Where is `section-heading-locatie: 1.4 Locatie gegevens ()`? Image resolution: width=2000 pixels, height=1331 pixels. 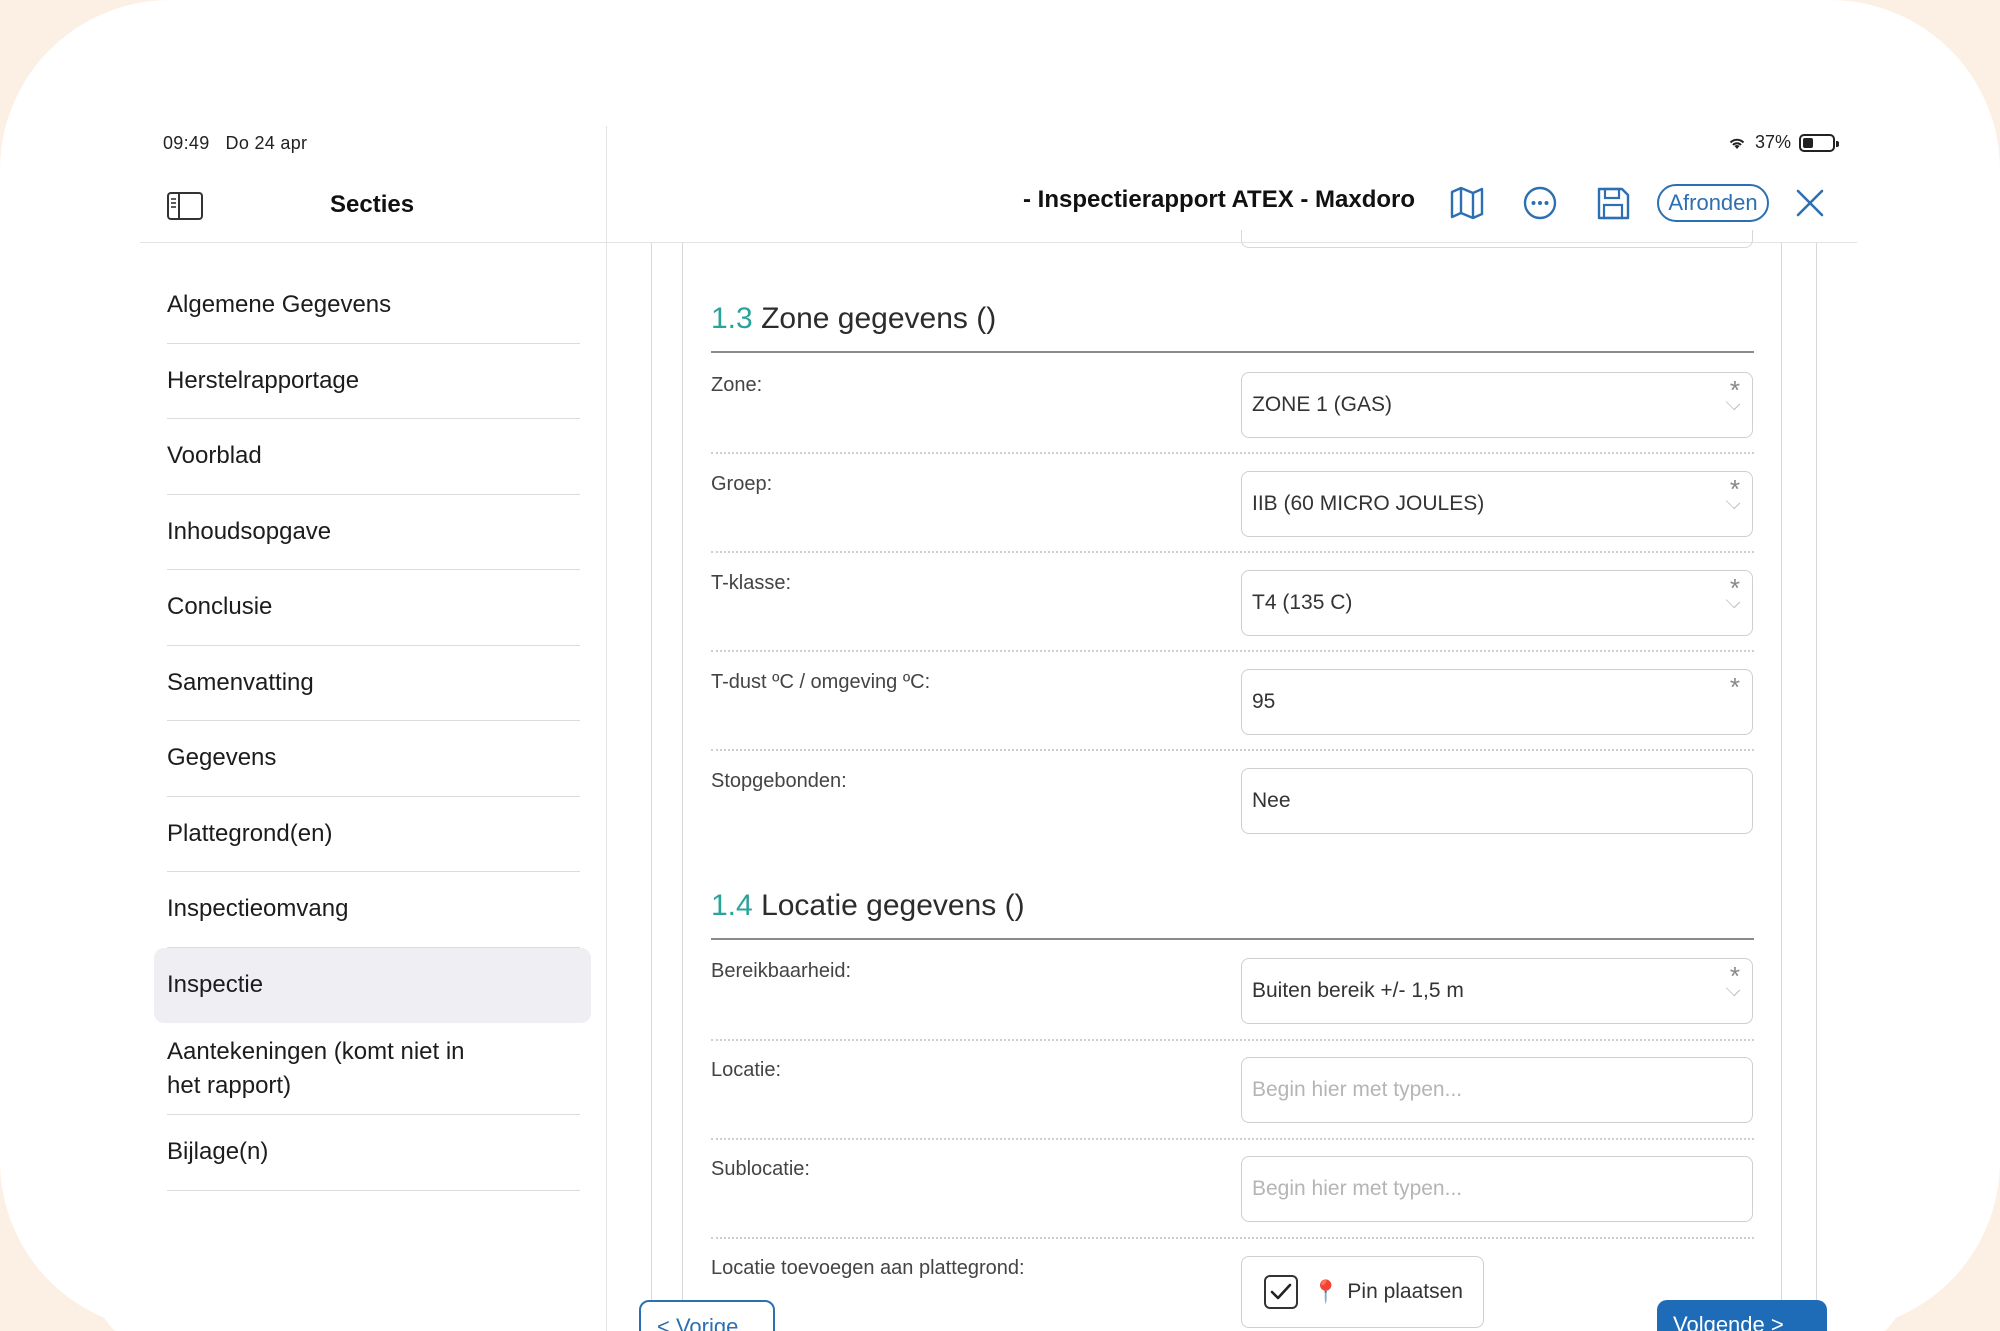 section-heading-locatie: 1.4 Locatie gegevens () is located at coordinates (868, 906).